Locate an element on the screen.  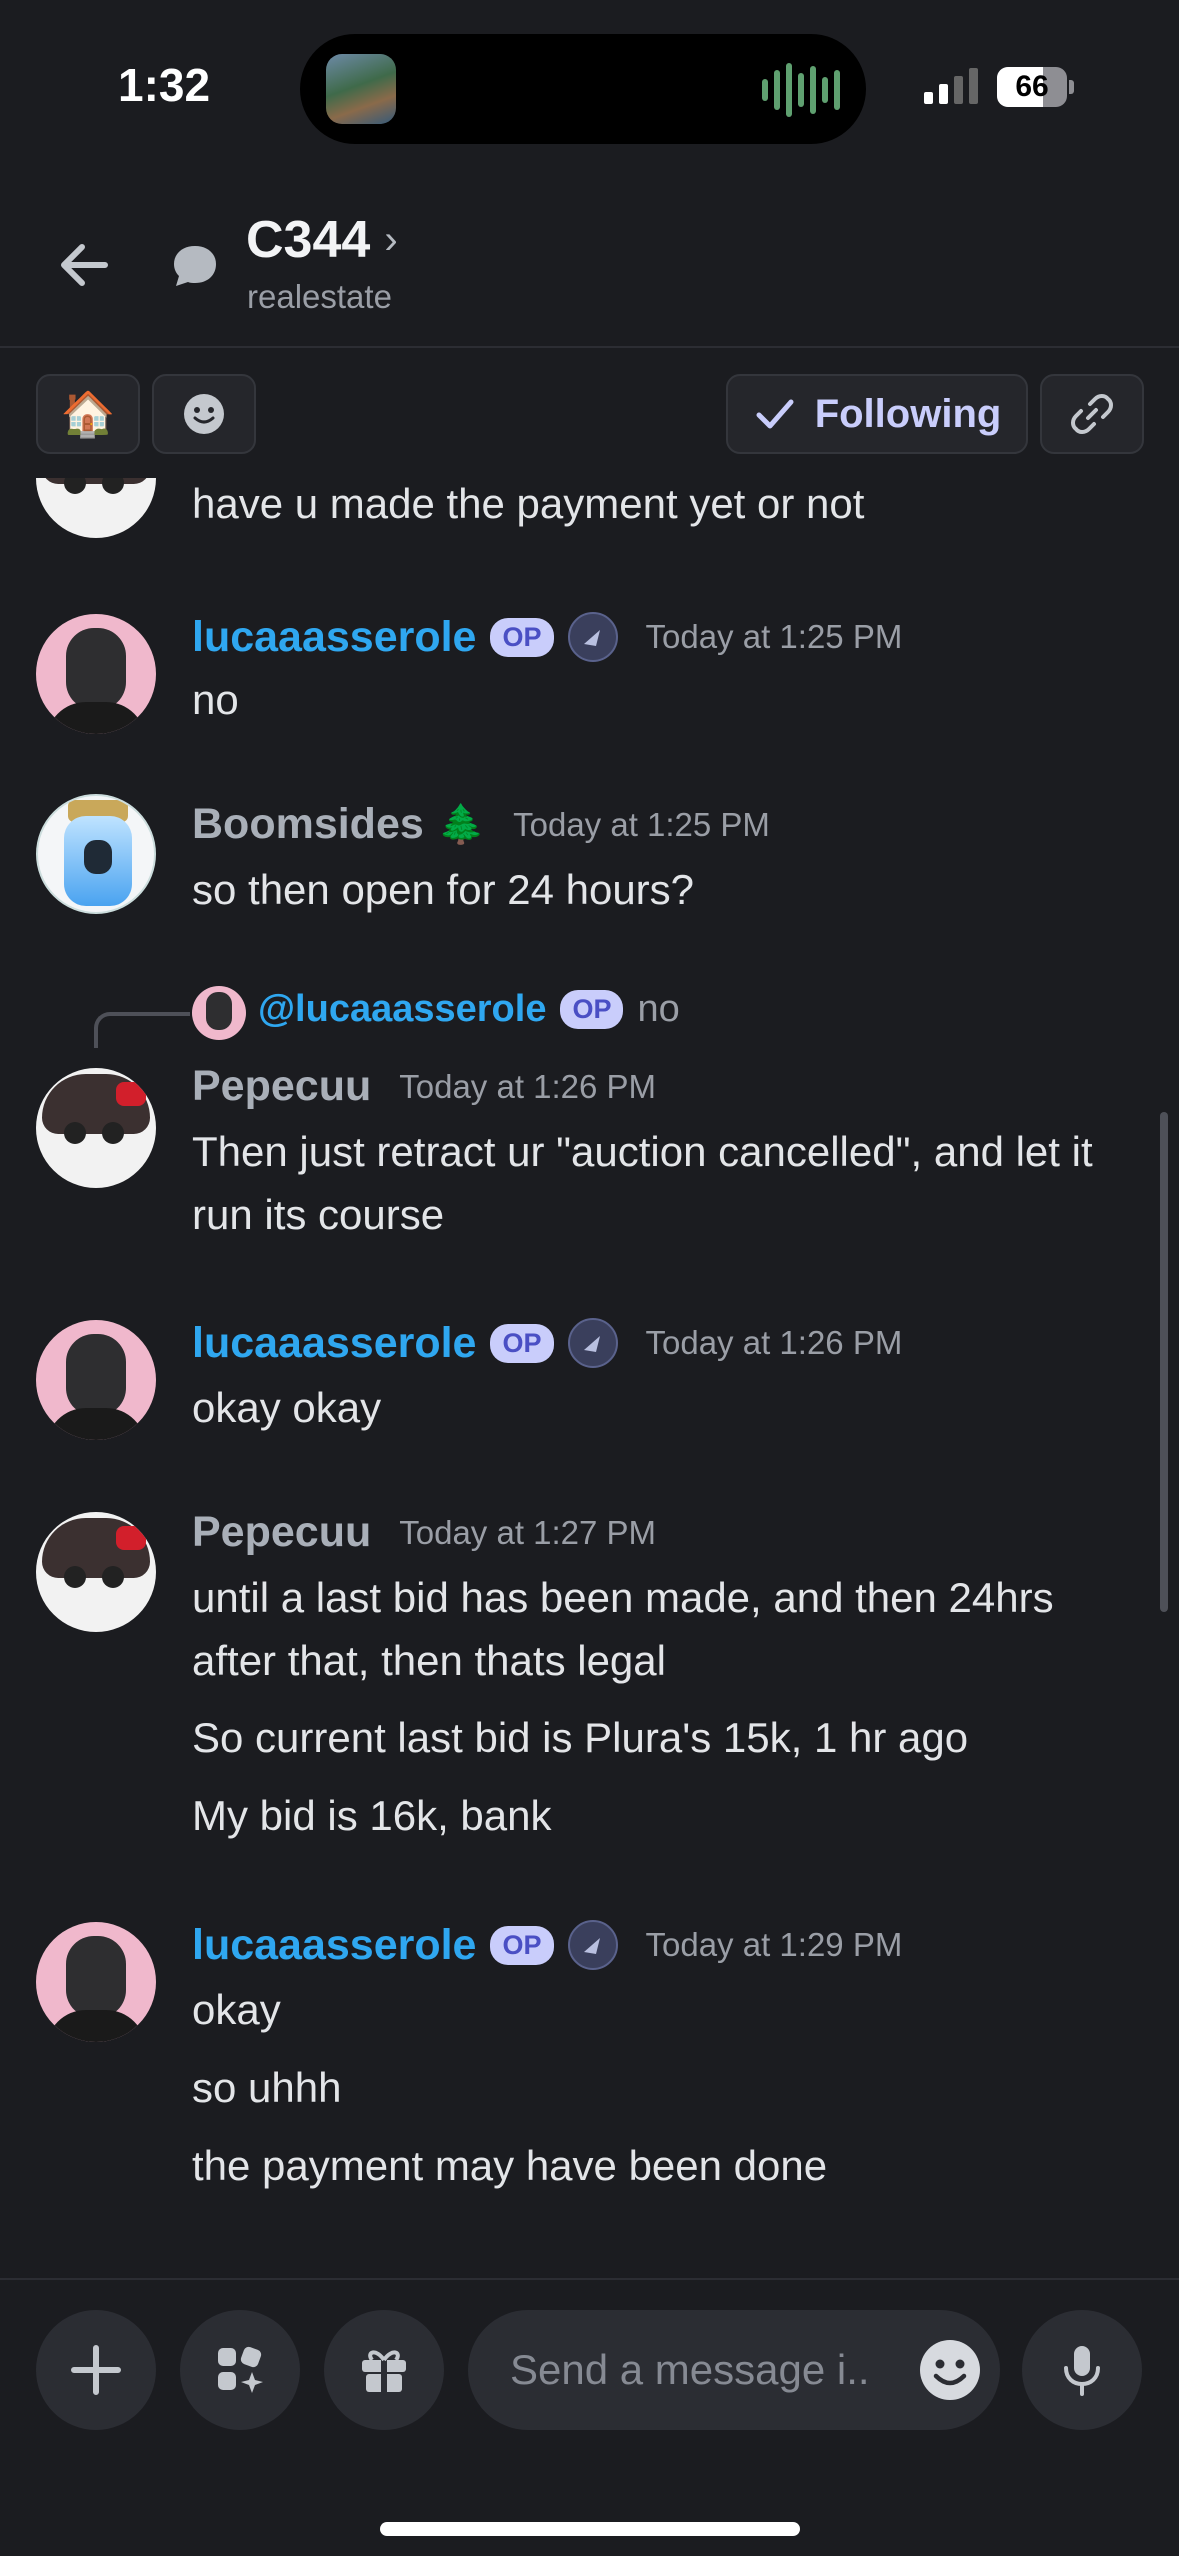
message-text: the payment may have been done is located at coordinates (510, 2165).